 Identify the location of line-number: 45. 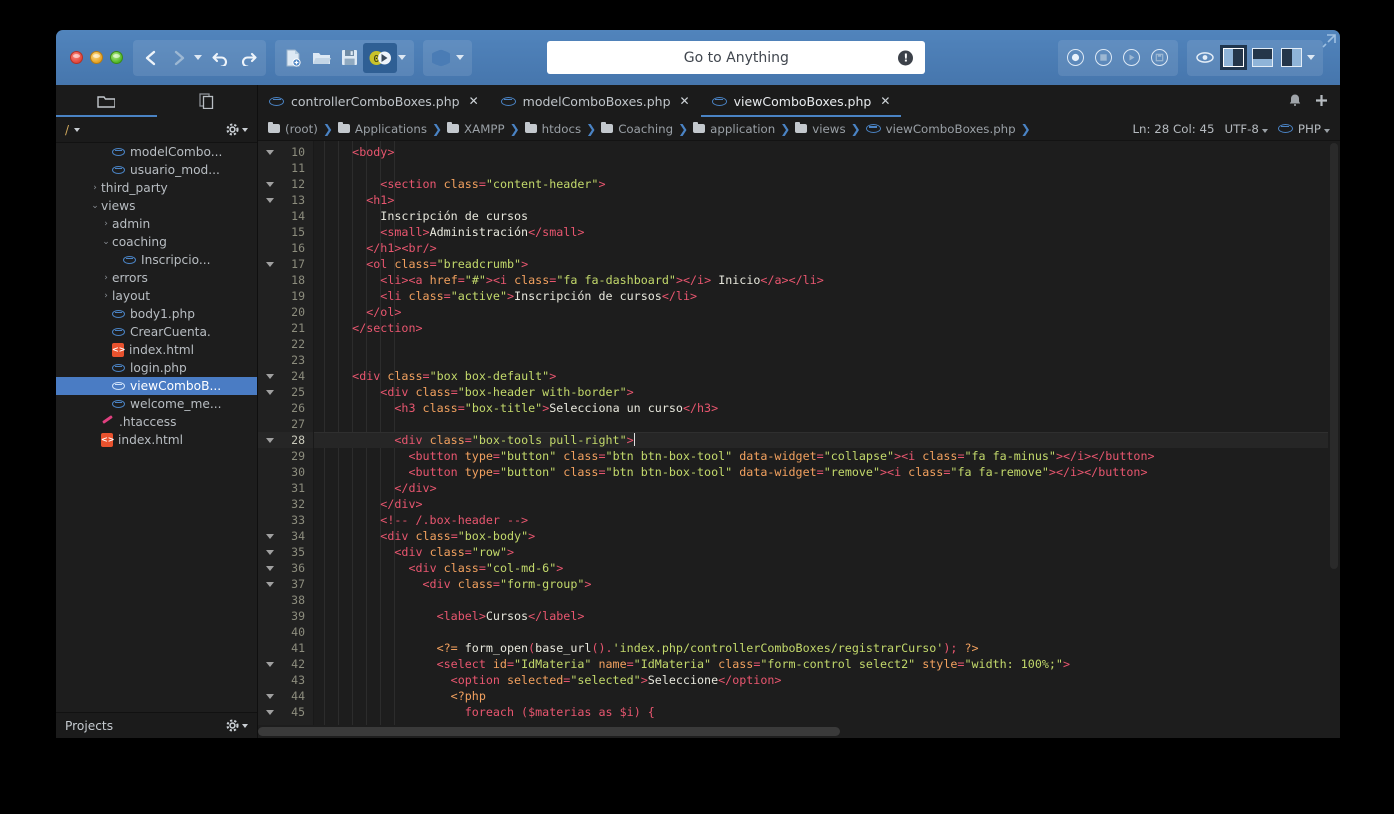
(285, 712).